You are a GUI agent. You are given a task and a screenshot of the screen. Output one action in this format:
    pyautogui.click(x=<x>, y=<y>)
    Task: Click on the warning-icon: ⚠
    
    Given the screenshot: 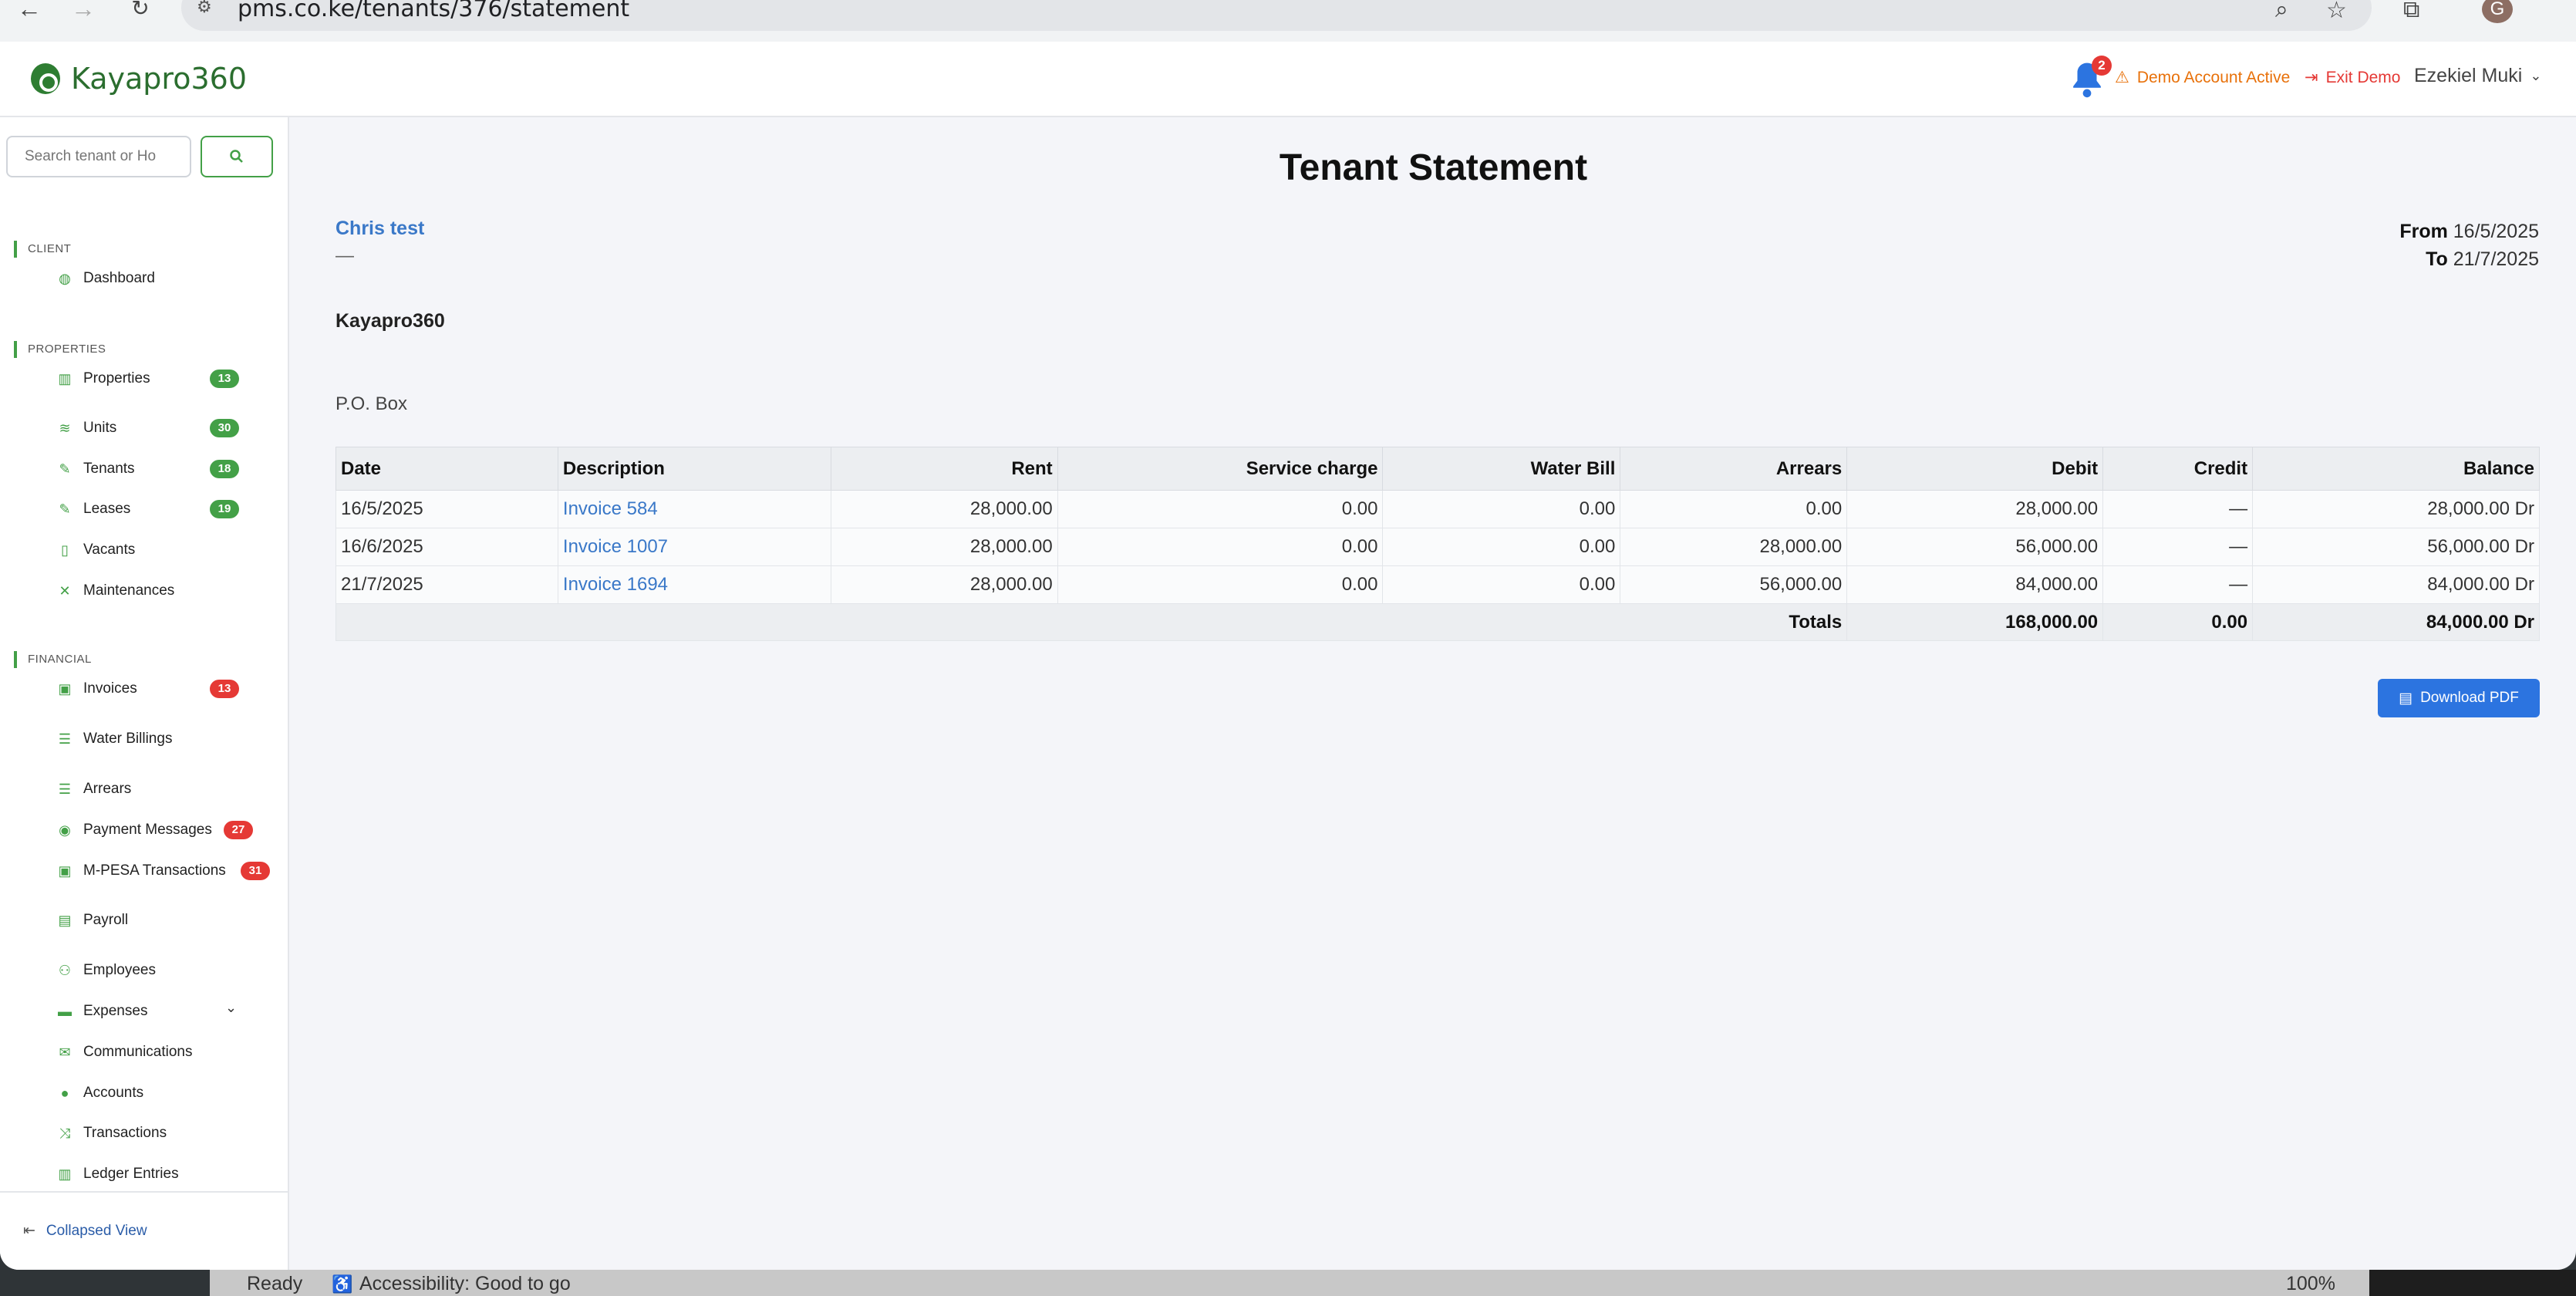 What is the action you would take?
    pyautogui.click(x=2122, y=77)
    